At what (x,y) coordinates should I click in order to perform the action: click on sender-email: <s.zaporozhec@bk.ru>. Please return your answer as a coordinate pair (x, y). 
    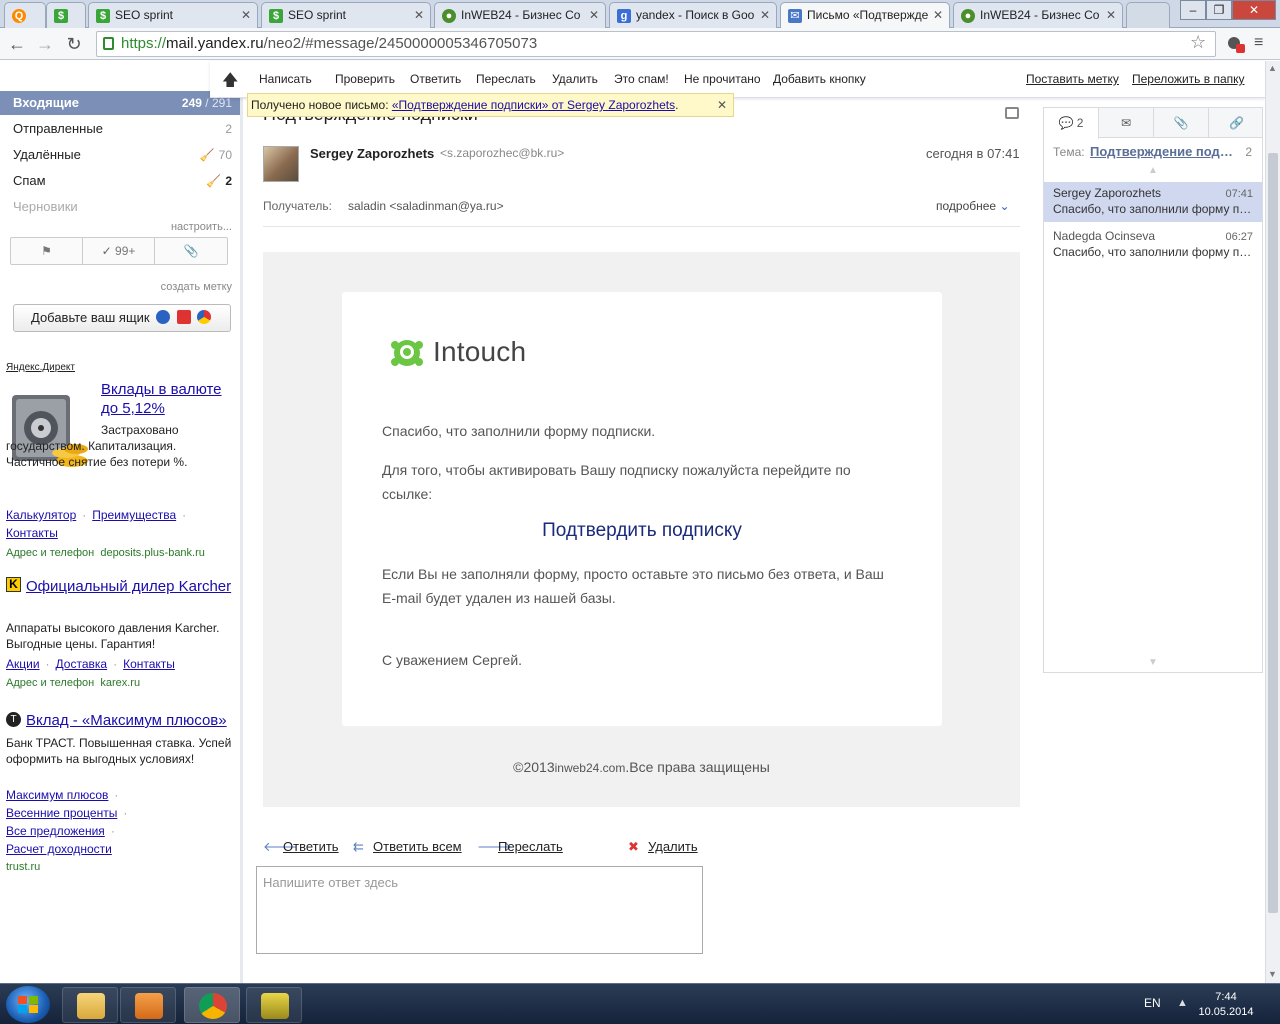
    Looking at the image, I should click on (502, 153).